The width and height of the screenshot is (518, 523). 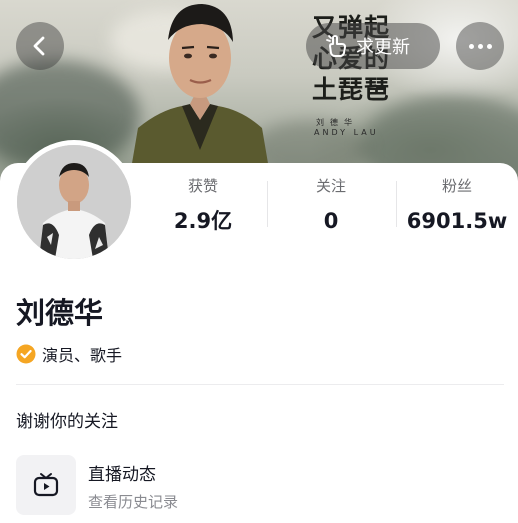 I want to click on stat-followers: 粉丝 6901.5w, so click(x=456, y=205).